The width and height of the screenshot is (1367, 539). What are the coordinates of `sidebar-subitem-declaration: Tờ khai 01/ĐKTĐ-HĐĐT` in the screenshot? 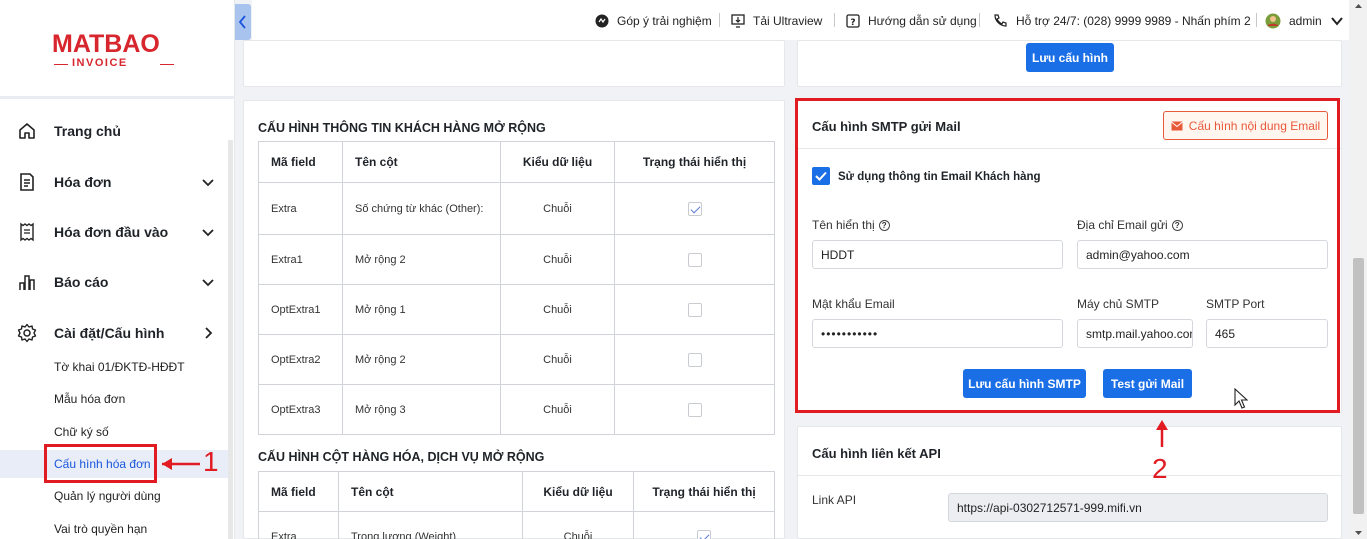 It's located at (114, 367).